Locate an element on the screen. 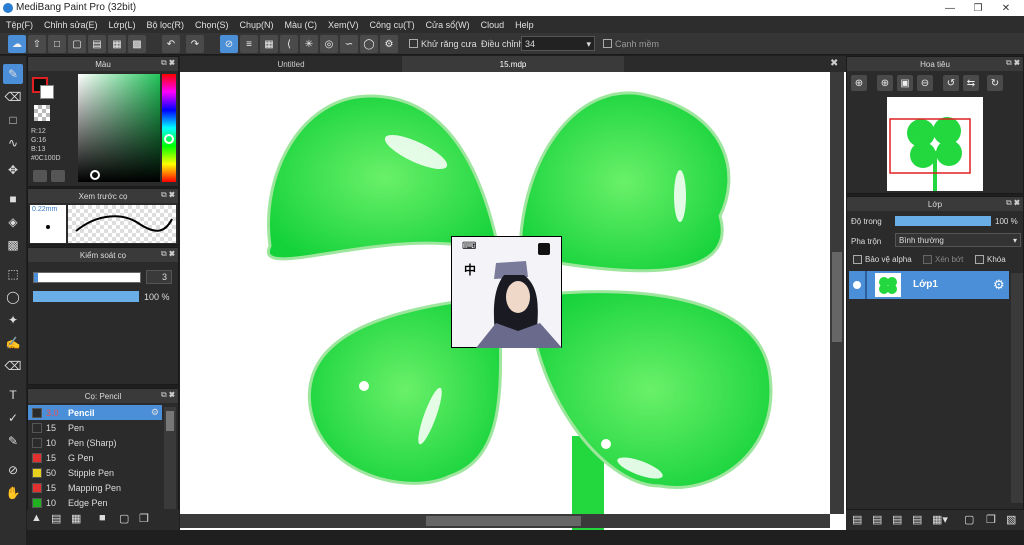  flip-icon: ⇆ is located at coordinates (971, 83).